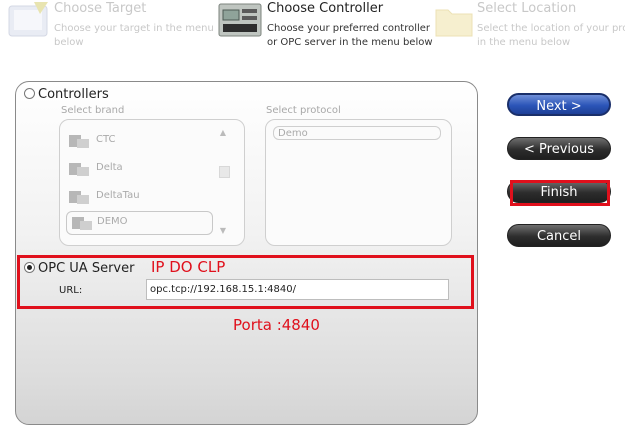 Image resolution: width=625 pixels, height=441 pixels. What do you see at coordinates (139, 223) in the screenshot?
I see `brand-item-demo: DEMO` at bounding box center [139, 223].